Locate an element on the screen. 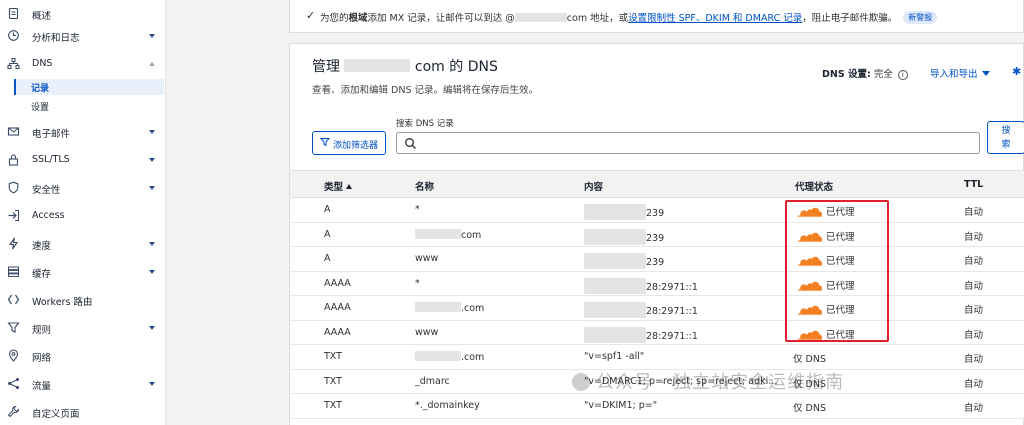 The image size is (1024, 425). mail-icon is located at coordinates (13, 131).